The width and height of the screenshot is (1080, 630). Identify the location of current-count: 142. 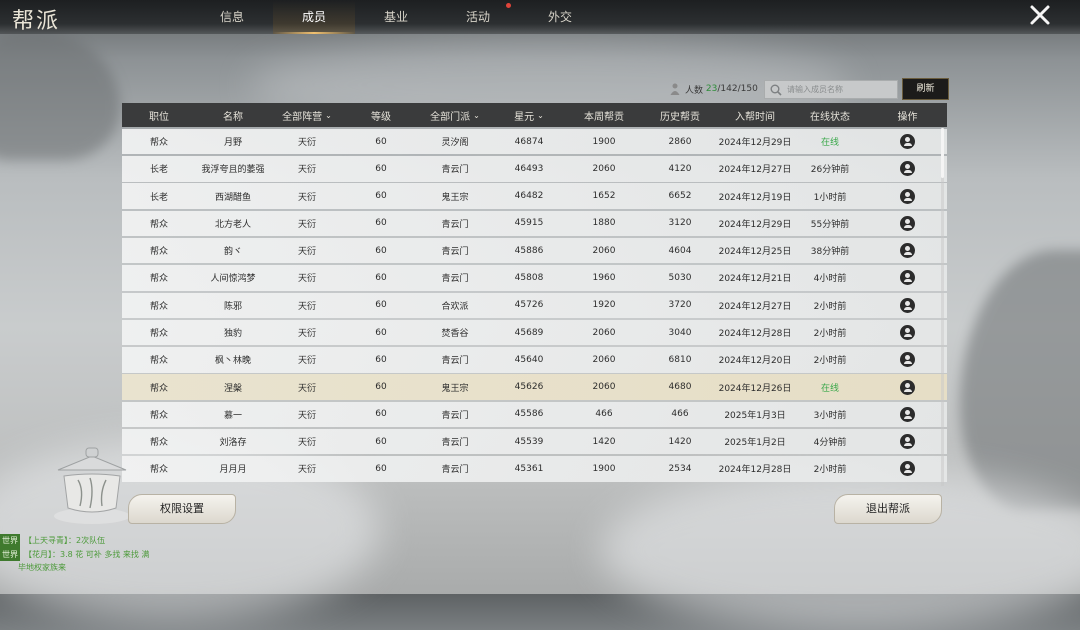
(729, 89).